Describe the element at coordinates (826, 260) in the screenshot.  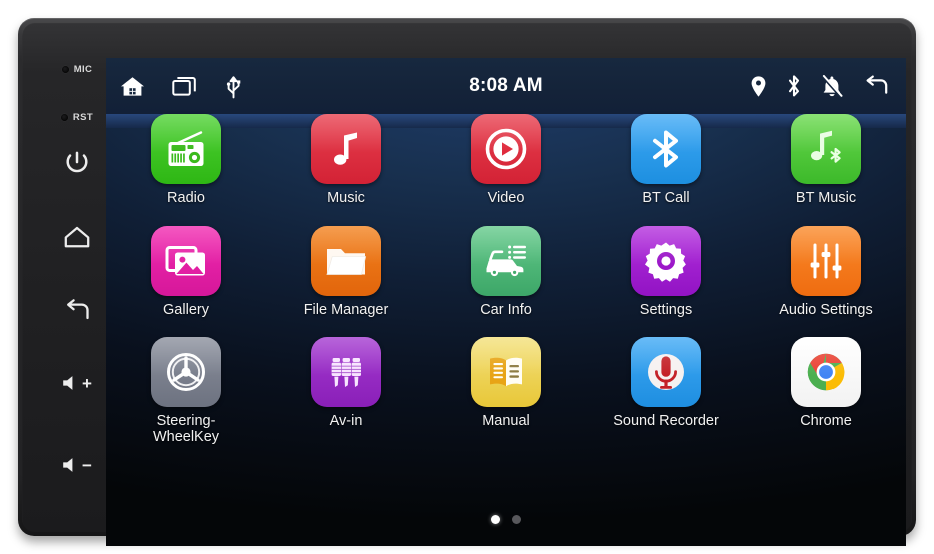
I see `equalizer-icon` at that location.